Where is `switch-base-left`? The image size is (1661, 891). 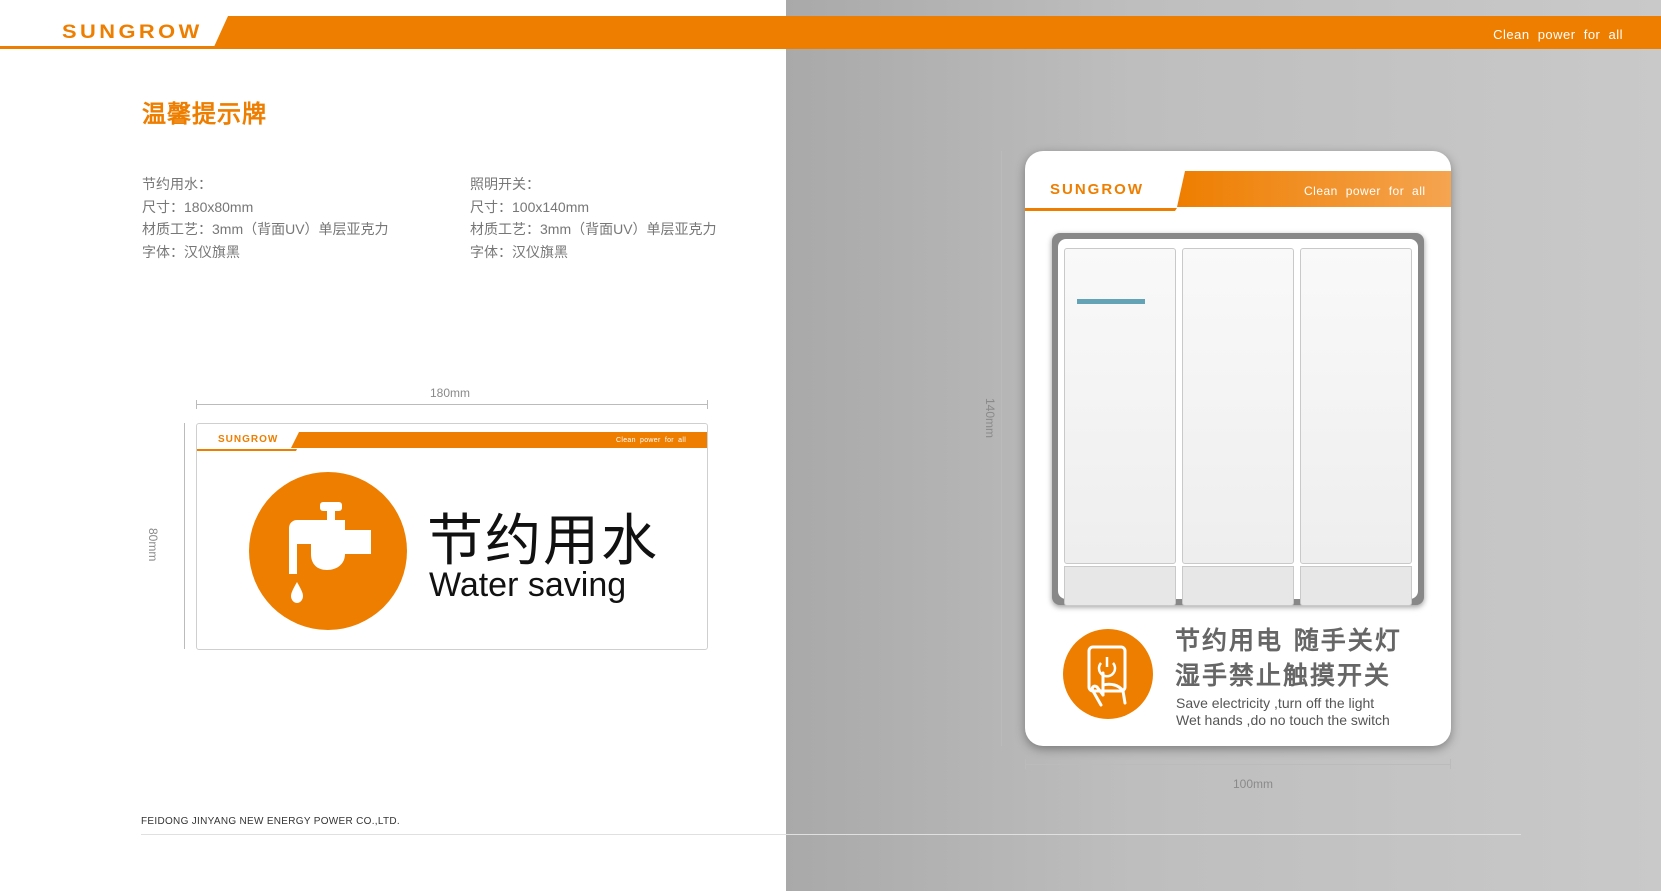 switch-base-left is located at coordinates (1120, 586).